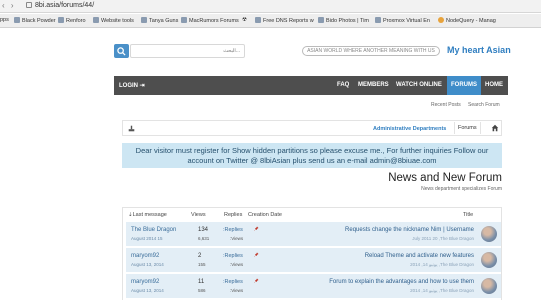 This screenshot has width=541, height=300. I want to click on header-last-message: ⇣Last message, so click(147, 215).